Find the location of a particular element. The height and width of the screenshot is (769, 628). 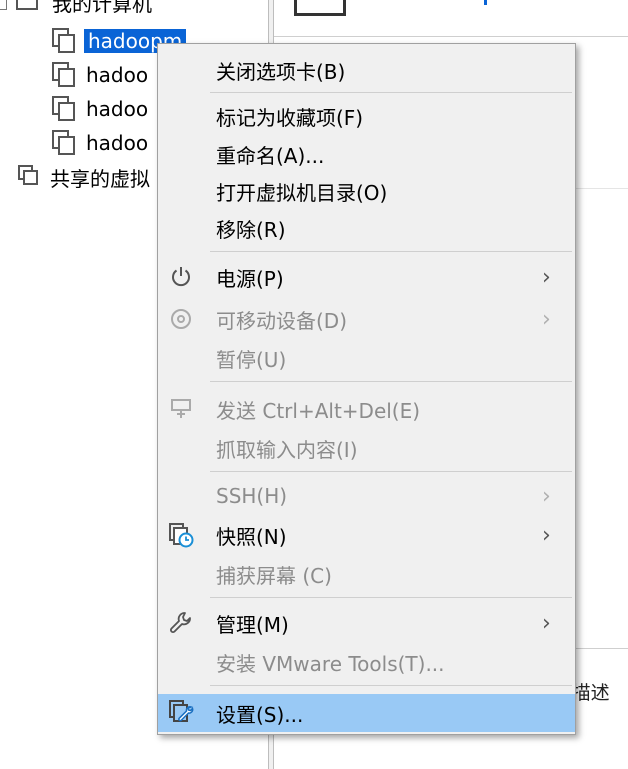

tree-item-shared: 共享的虚拟 is located at coordinates (84, 177).